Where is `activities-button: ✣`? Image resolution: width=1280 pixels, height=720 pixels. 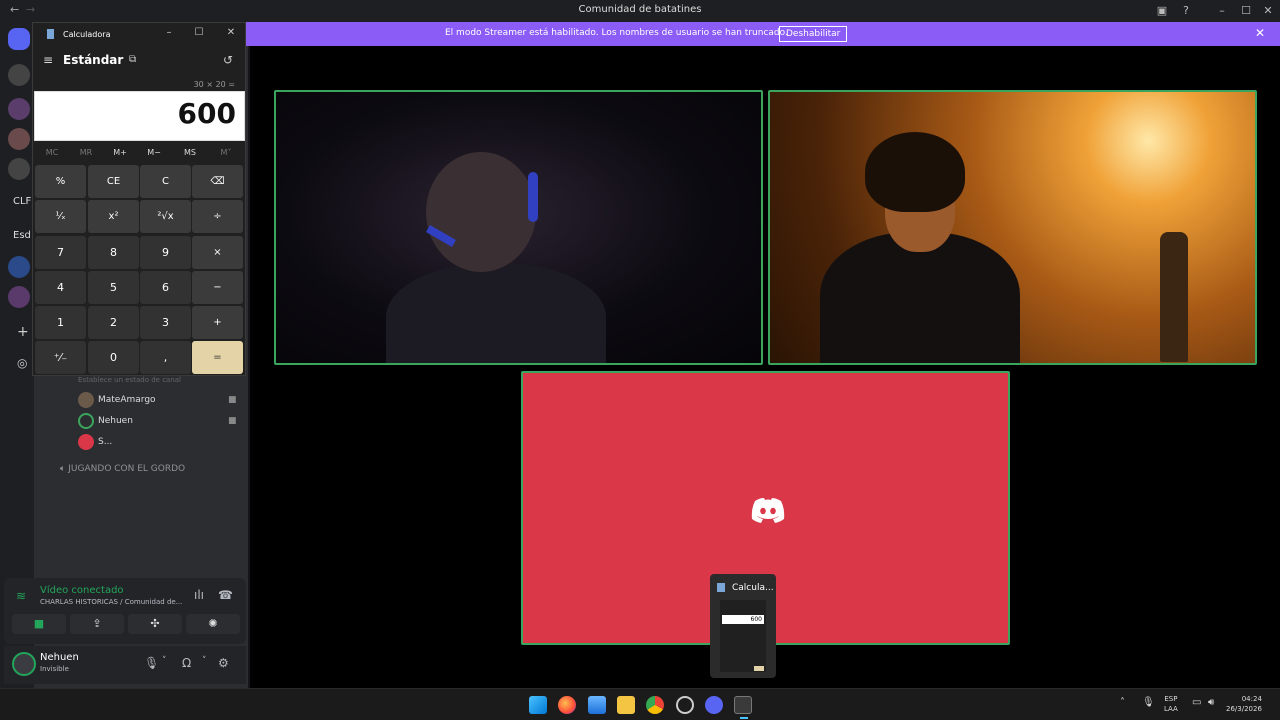
activities-button: ✣ is located at coordinates (155, 624).